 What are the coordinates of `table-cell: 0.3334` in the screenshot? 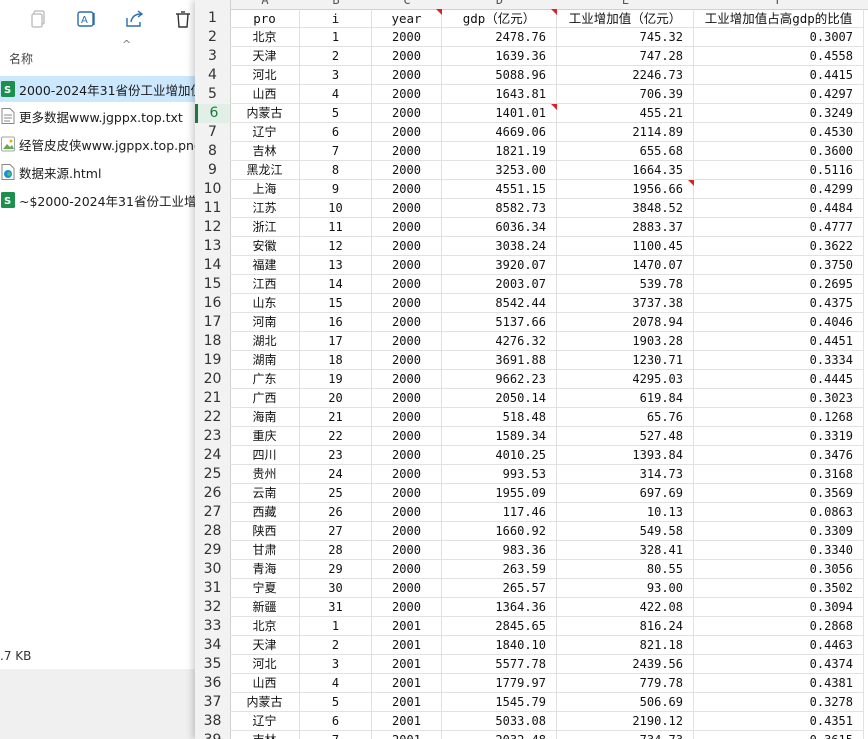 It's located at (779, 360).